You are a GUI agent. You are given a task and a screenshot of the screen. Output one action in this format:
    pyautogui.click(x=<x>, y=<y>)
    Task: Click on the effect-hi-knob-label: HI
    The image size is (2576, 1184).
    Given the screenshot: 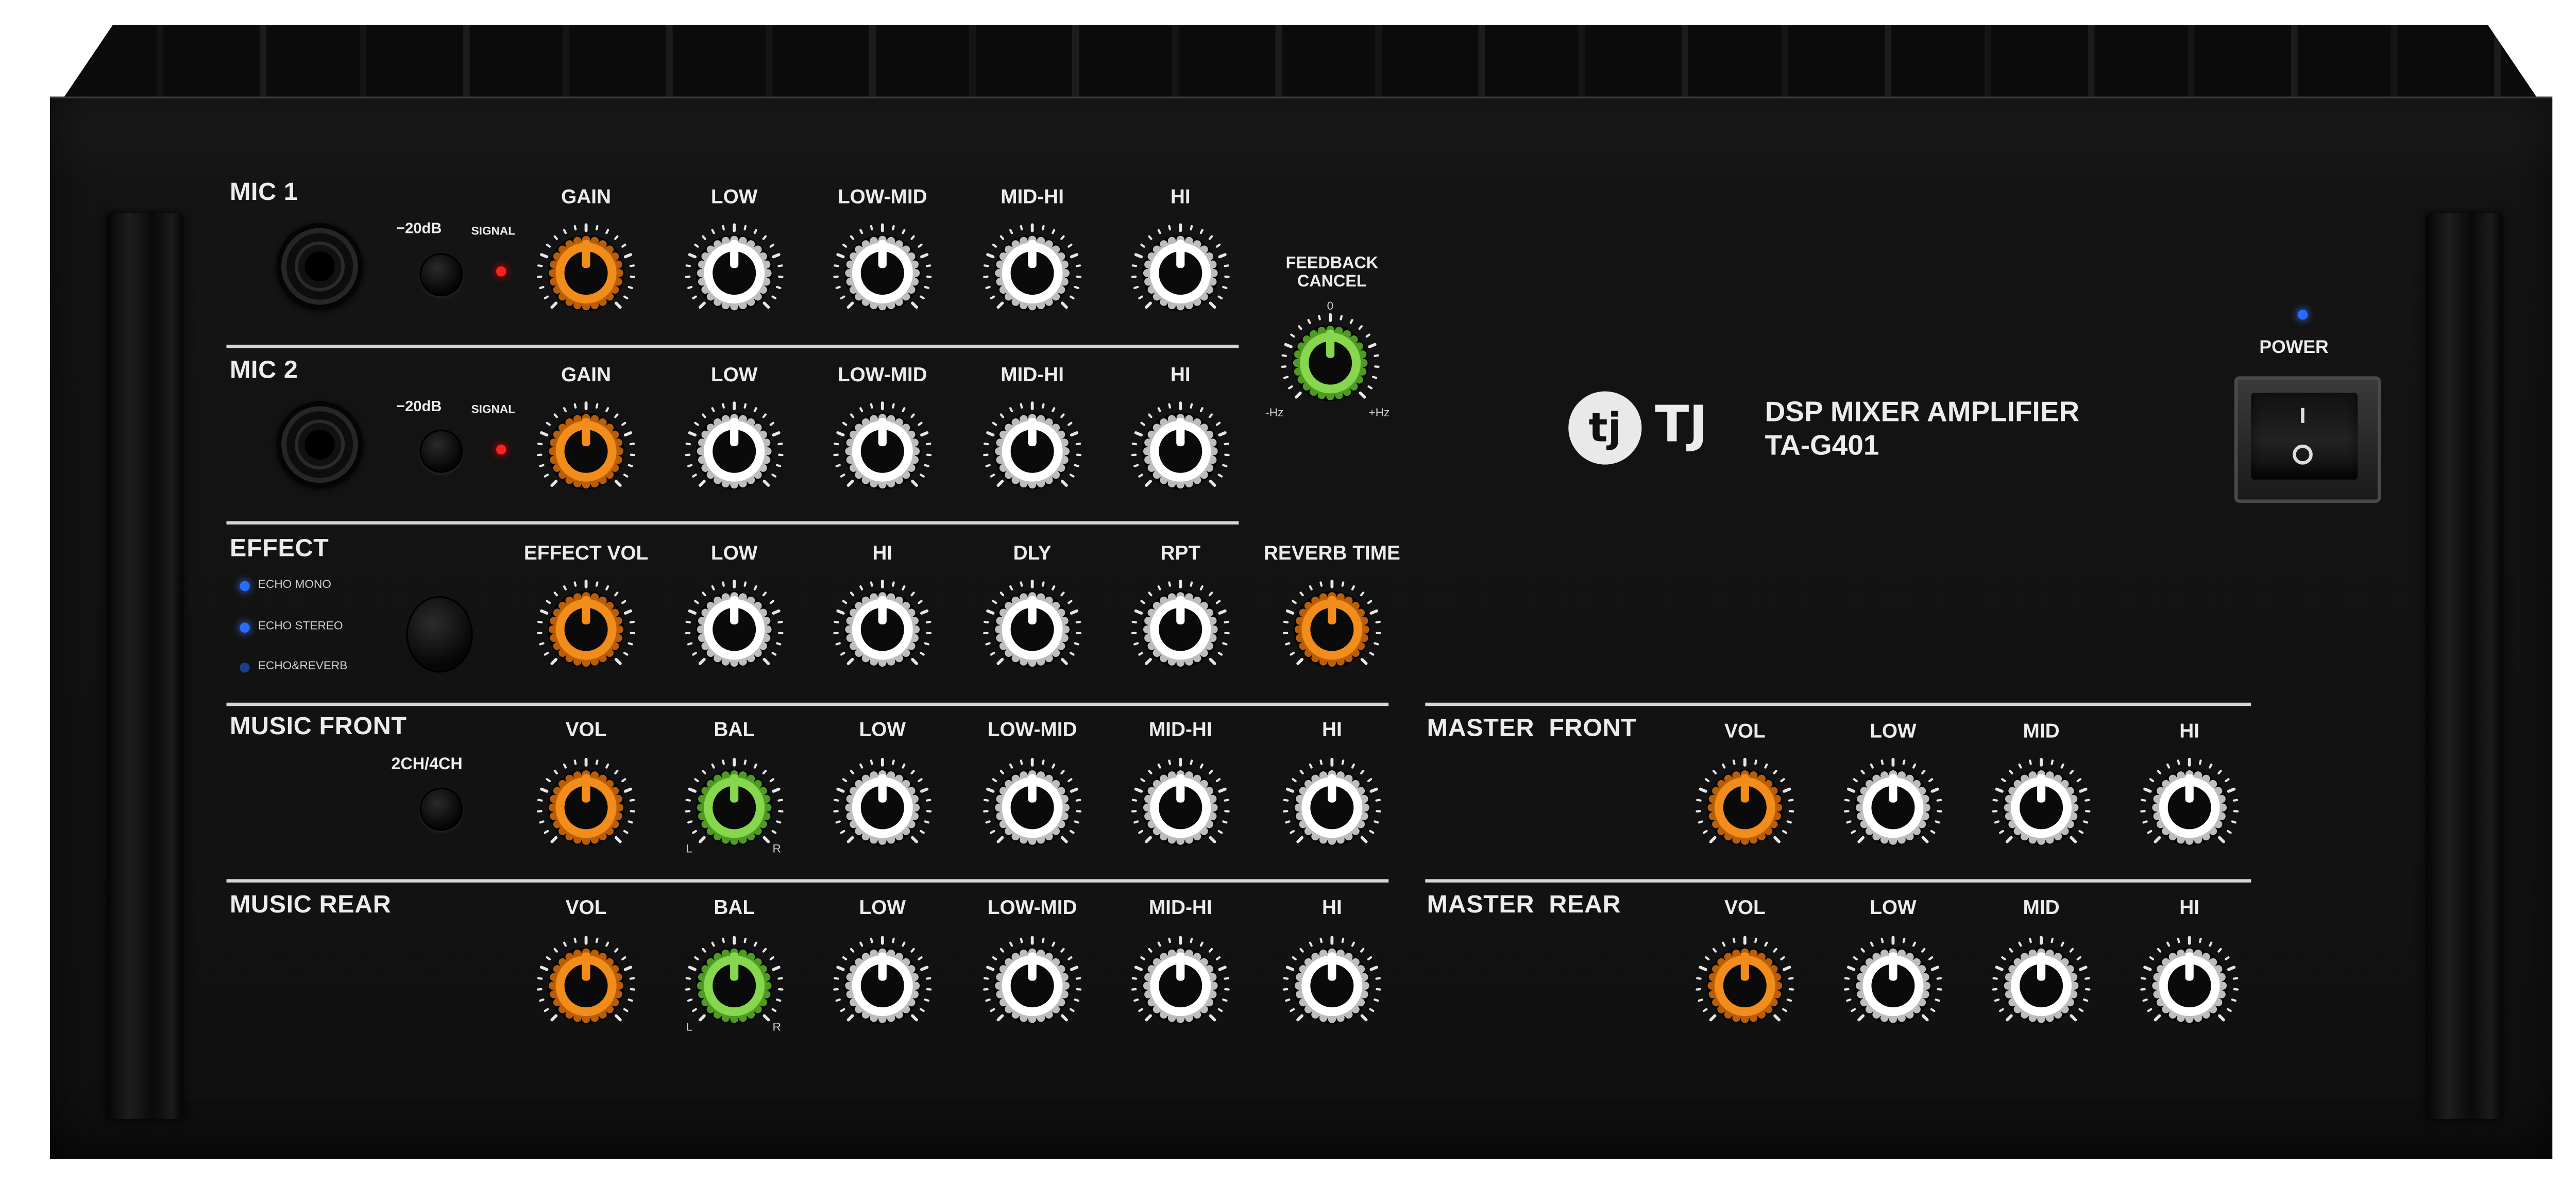 What is the action you would take?
    pyautogui.click(x=882, y=553)
    